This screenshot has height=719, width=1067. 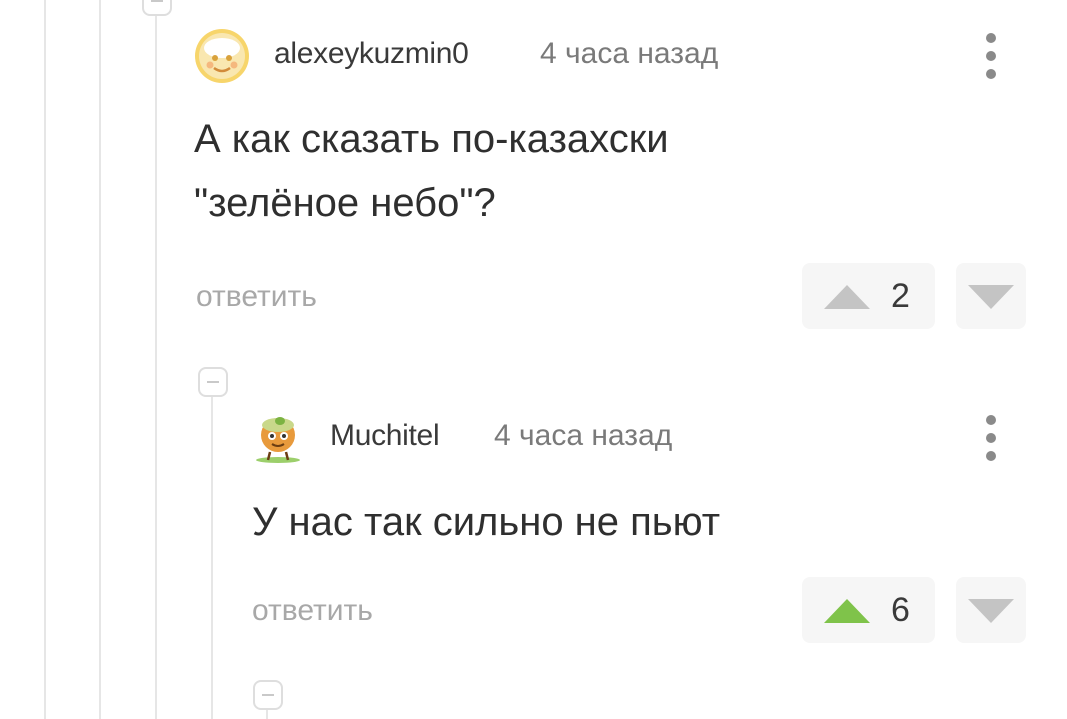 I want to click on cartoon-character-avatar-icon, so click(x=278, y=440).